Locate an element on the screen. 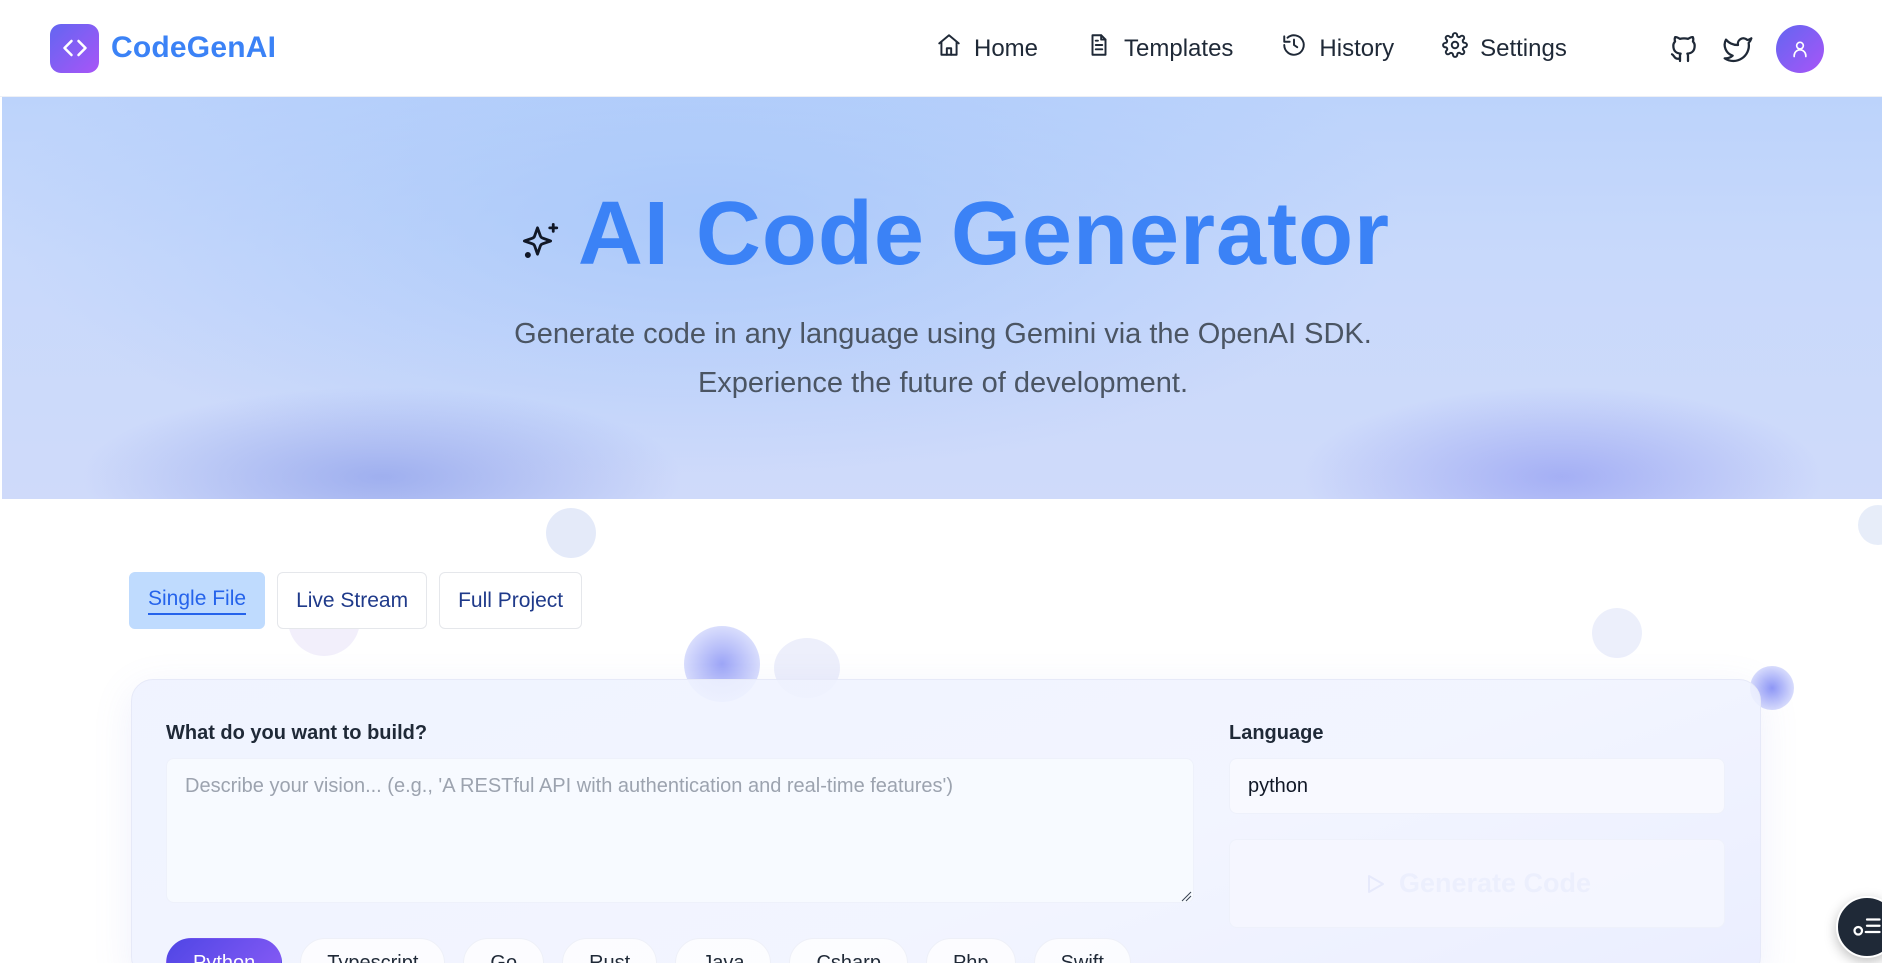 This screenshot has height=963, width=1882. chip-python: Python is located at coordinates (224, 950).